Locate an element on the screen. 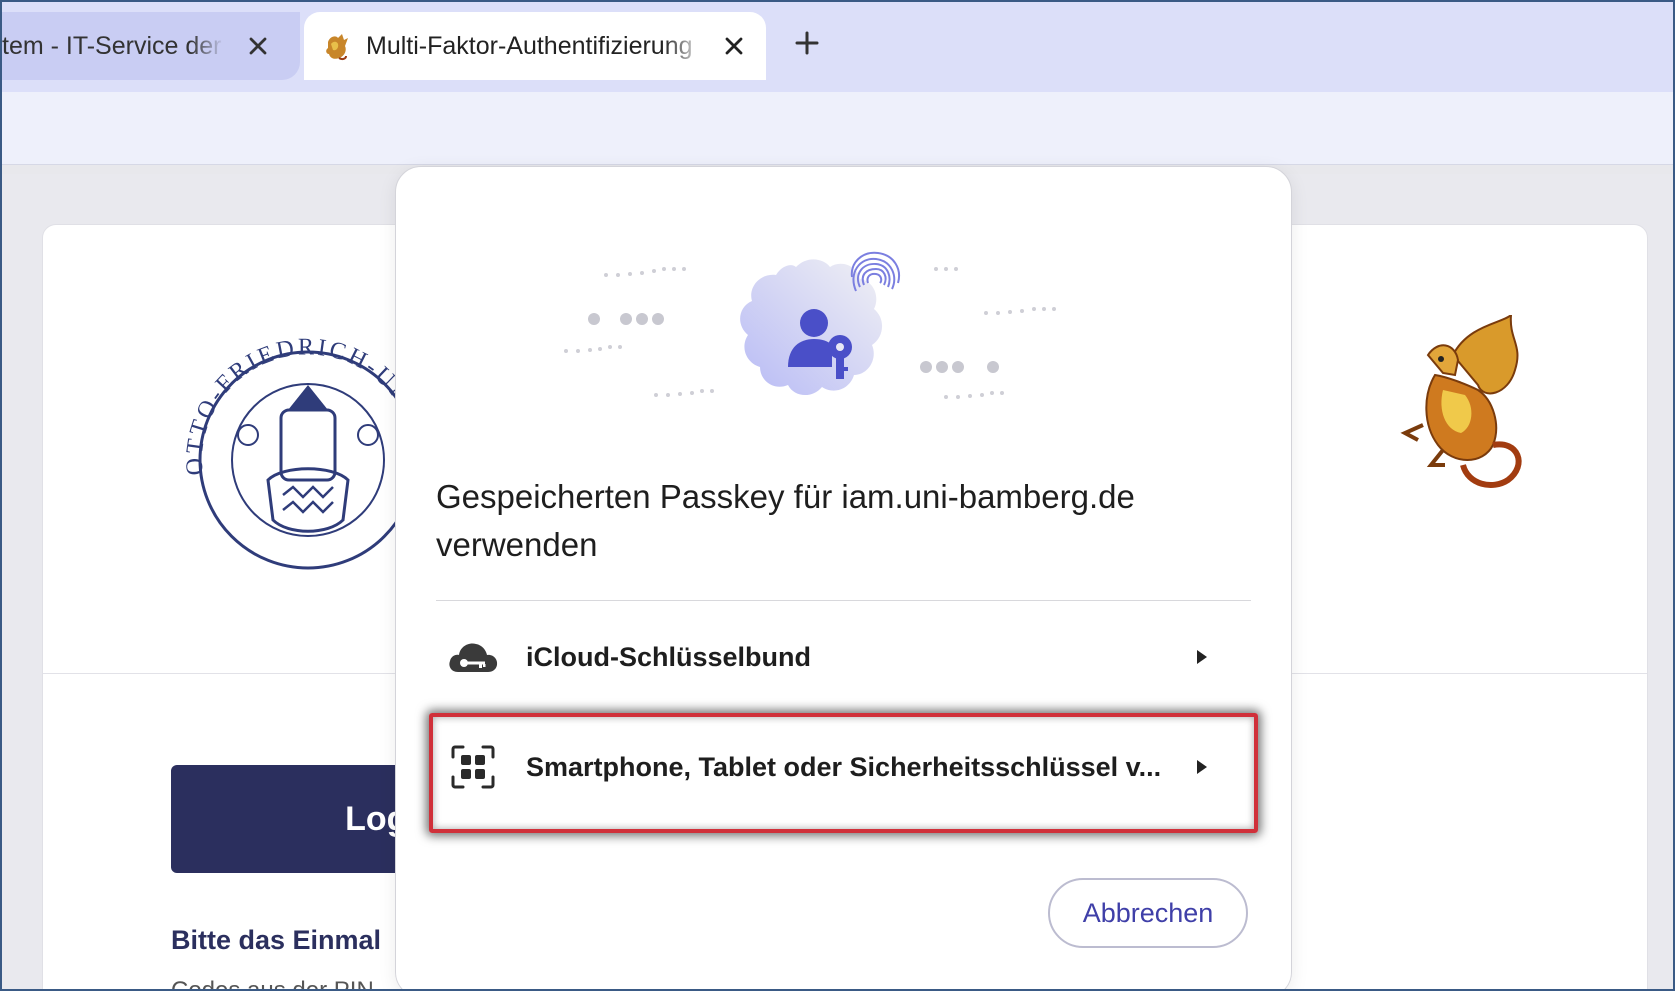 The image size is (1675, 991). cloud-key-icon is located at coordinates (473, 657).